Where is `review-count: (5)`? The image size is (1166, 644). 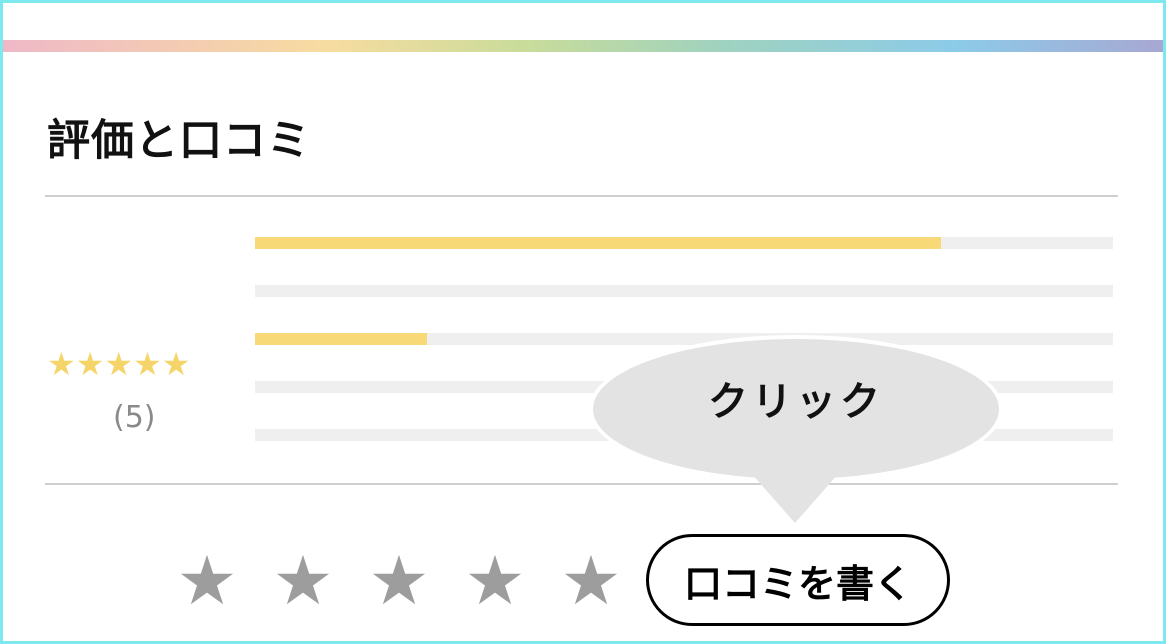 review-count: (5) is located at coordinates (134, 417).